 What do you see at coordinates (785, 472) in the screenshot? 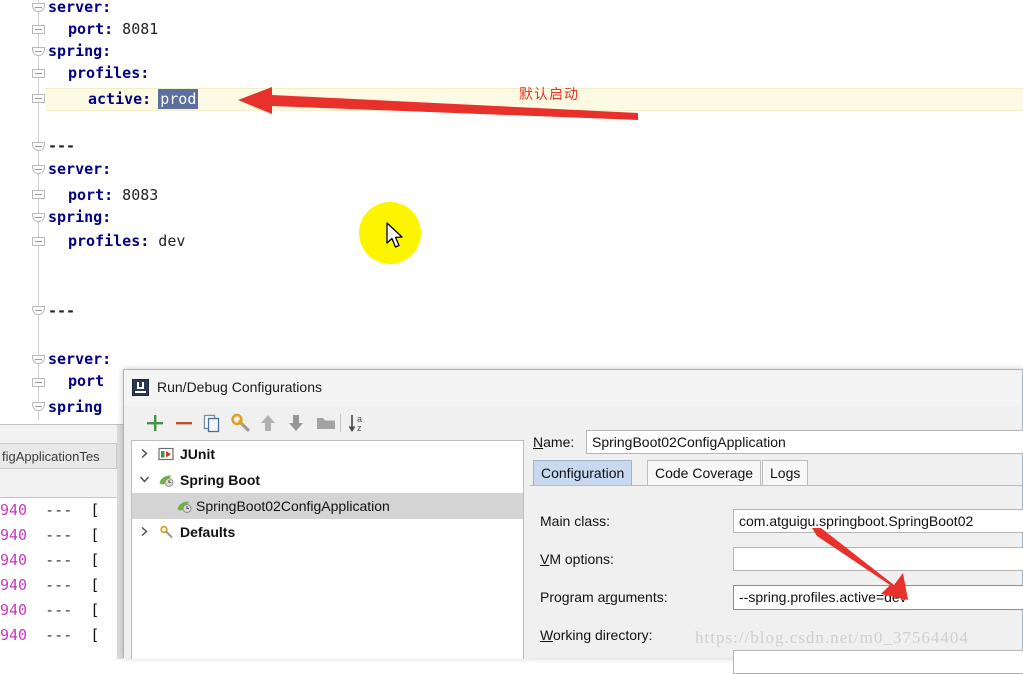
I see `tab-logs: Logs` at bounding box center [785, 472].